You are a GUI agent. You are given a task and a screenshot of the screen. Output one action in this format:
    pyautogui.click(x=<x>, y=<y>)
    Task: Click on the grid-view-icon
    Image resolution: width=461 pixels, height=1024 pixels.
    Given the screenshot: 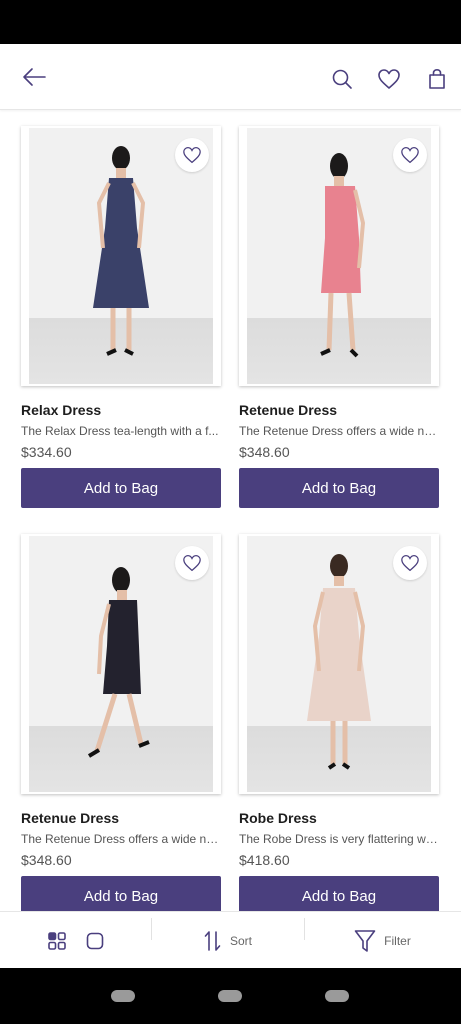 What is the action you would take?
    pyautogui.click(x=57, y=940)
    